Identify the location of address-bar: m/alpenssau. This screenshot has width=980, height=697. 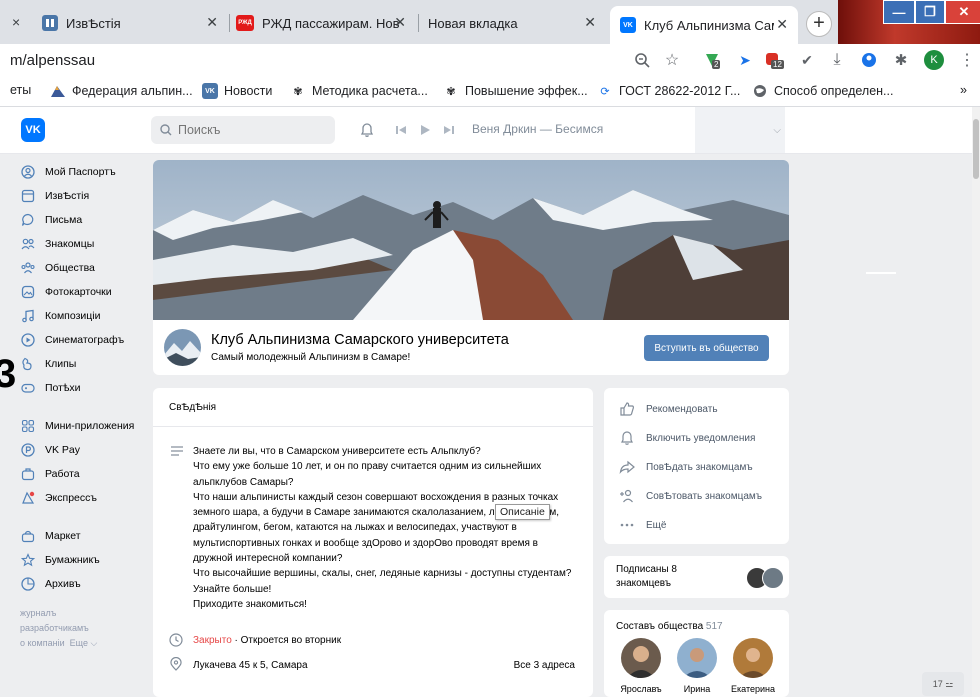
(52, 60).